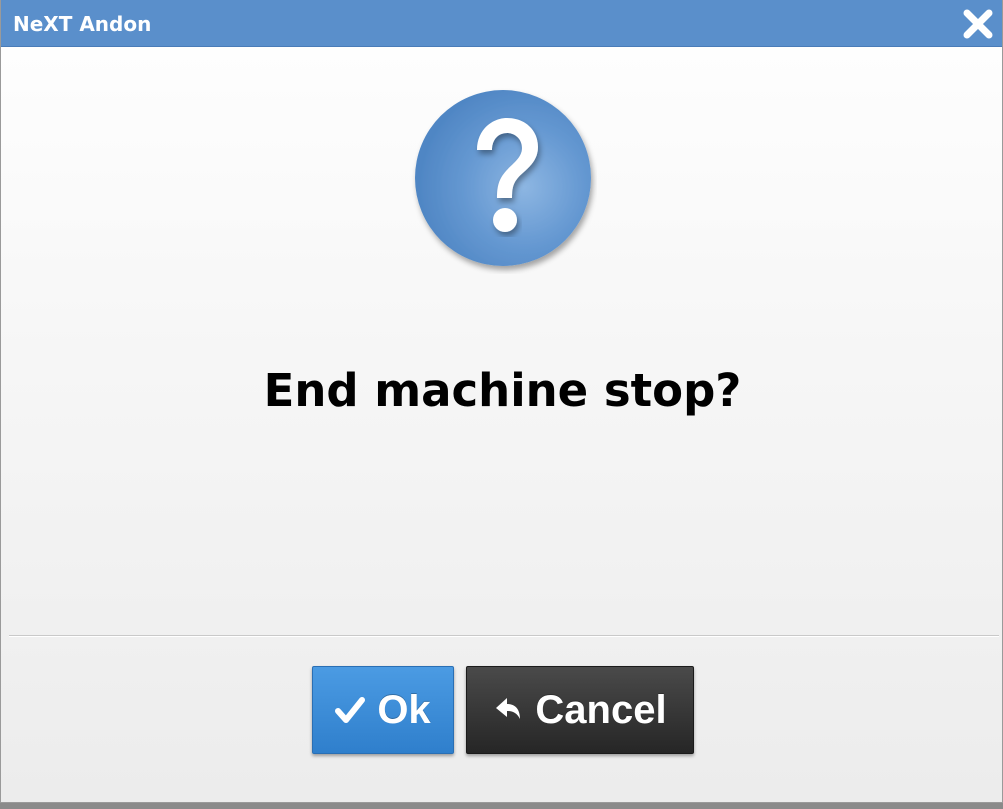  I want to click on dialog-title: NeXT Andon, so click(82, 24).